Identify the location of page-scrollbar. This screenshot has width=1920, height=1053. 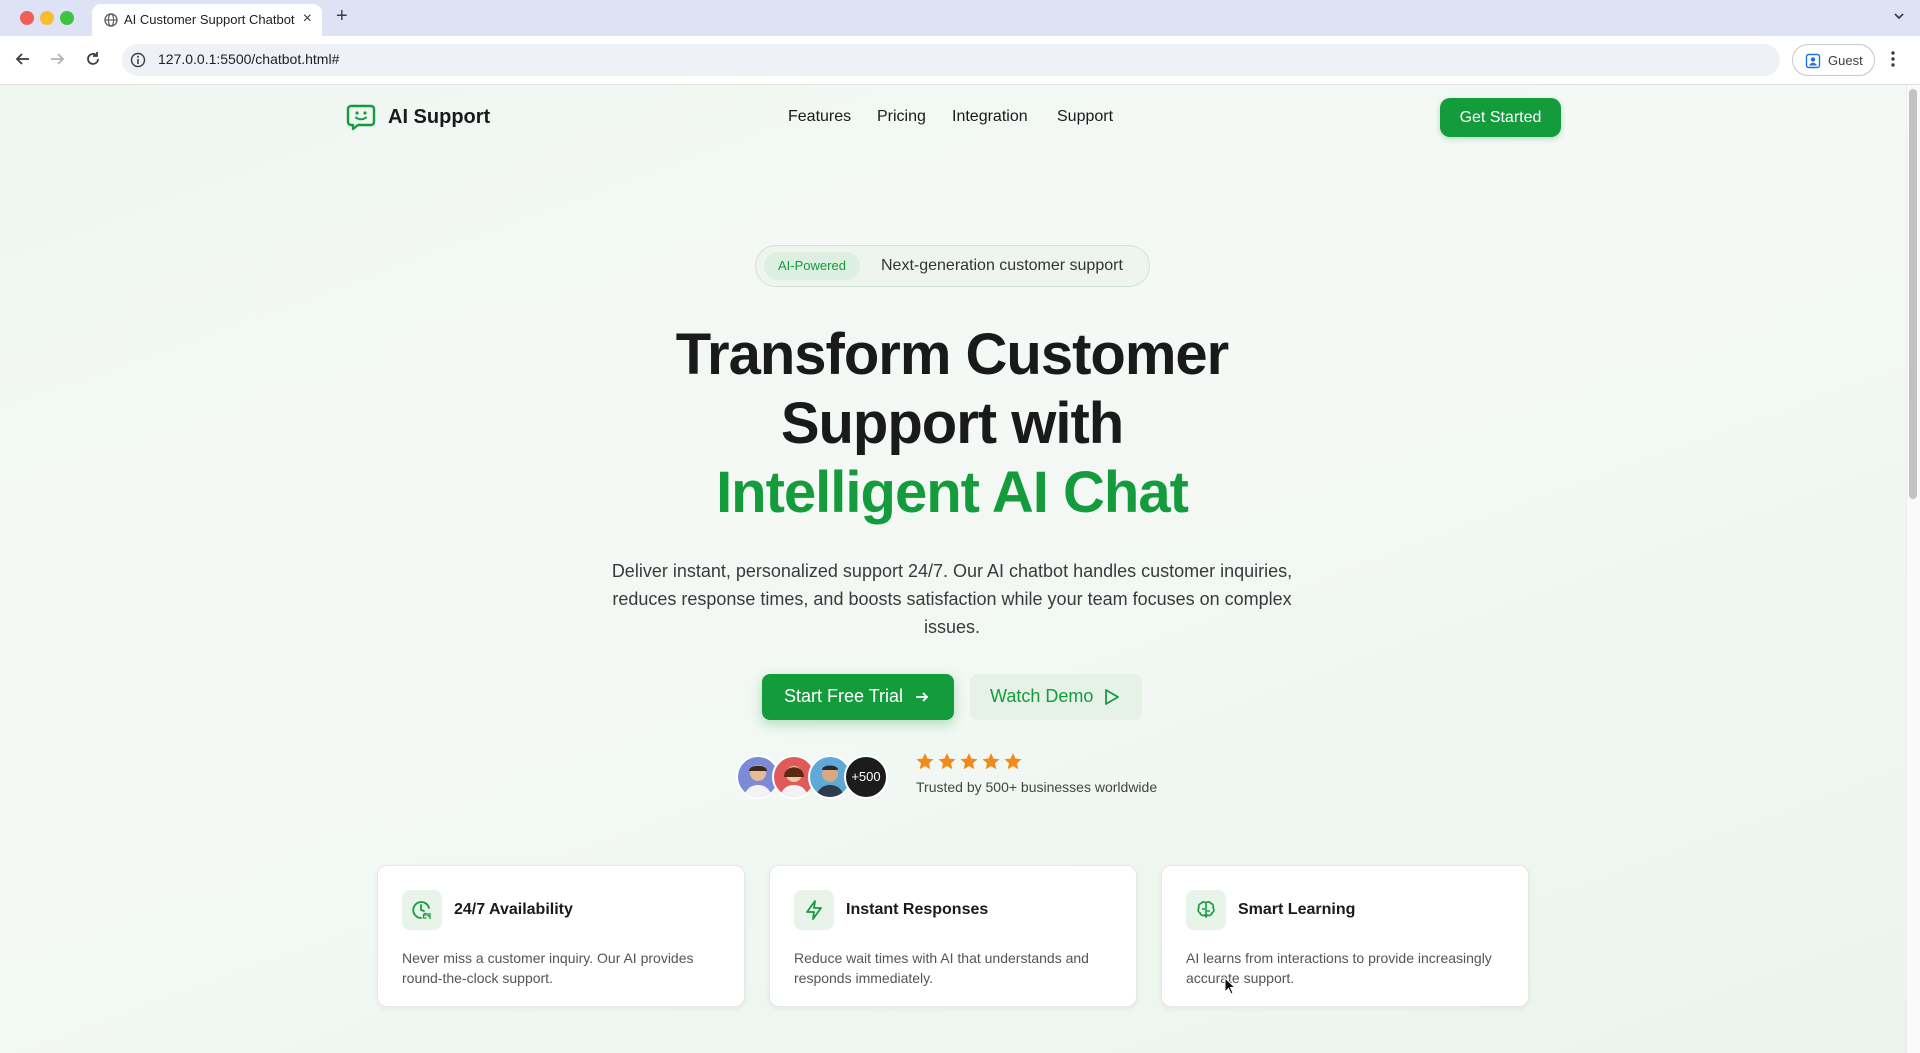
(1913, 569).